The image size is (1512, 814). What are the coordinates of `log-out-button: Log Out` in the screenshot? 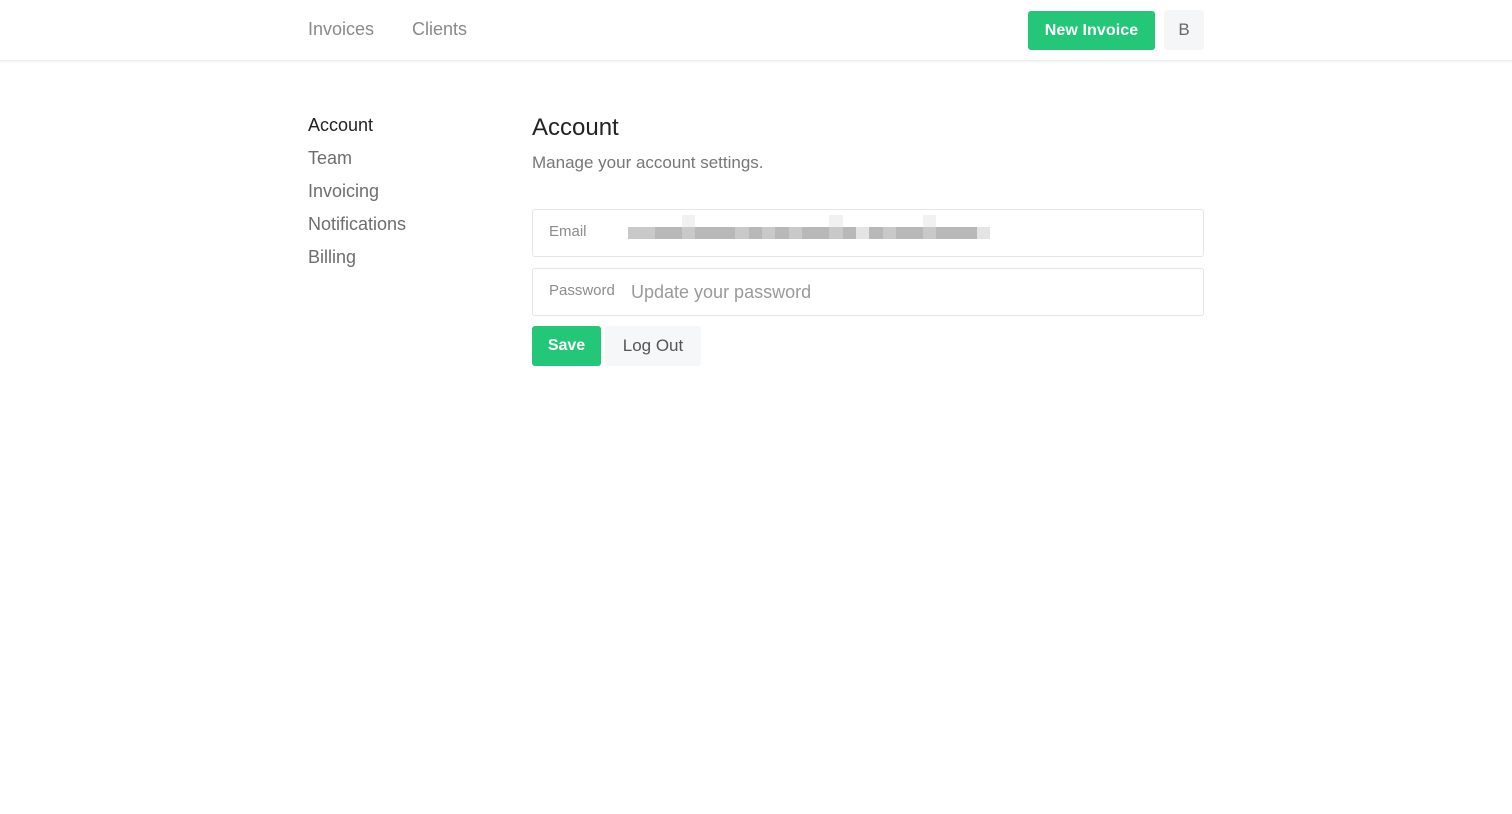 It's located at (653, 346).